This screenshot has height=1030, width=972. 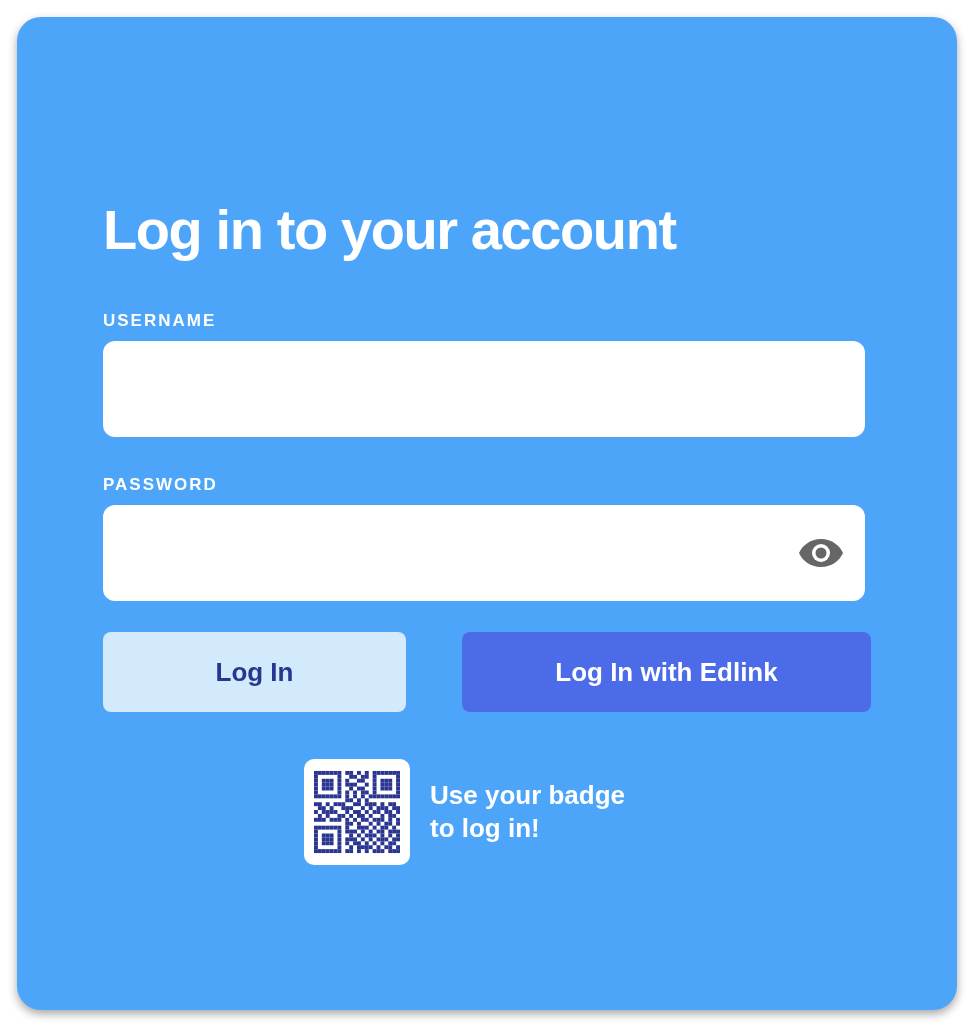 I want to click on qr-code-icon, so click(x=357, y=812).